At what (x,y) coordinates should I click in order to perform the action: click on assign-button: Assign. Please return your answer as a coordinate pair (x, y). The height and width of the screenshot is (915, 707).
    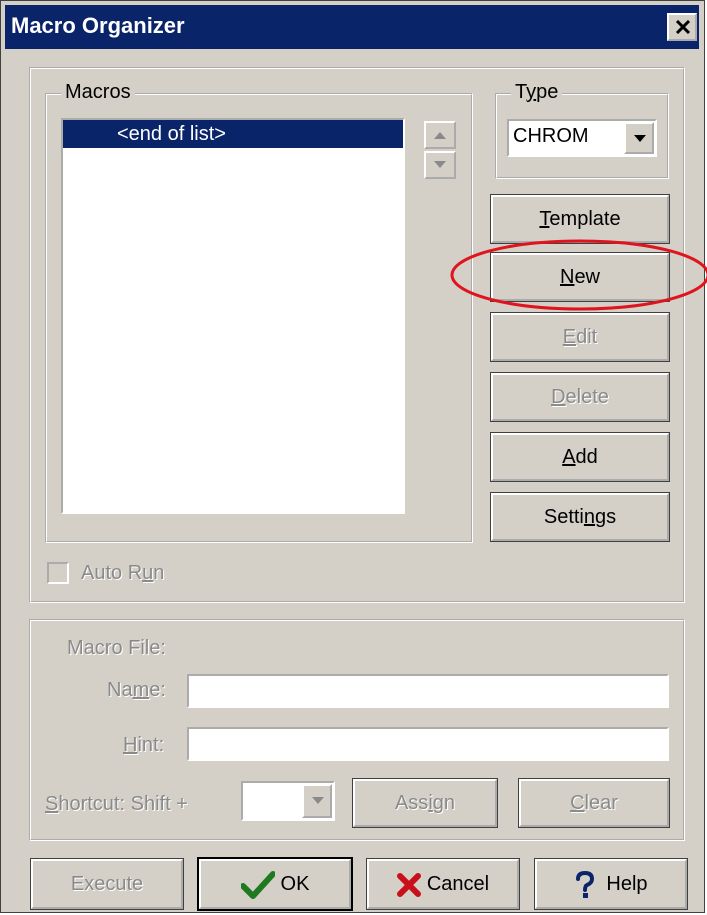
    Looking at the image, I should click on (425, 803).